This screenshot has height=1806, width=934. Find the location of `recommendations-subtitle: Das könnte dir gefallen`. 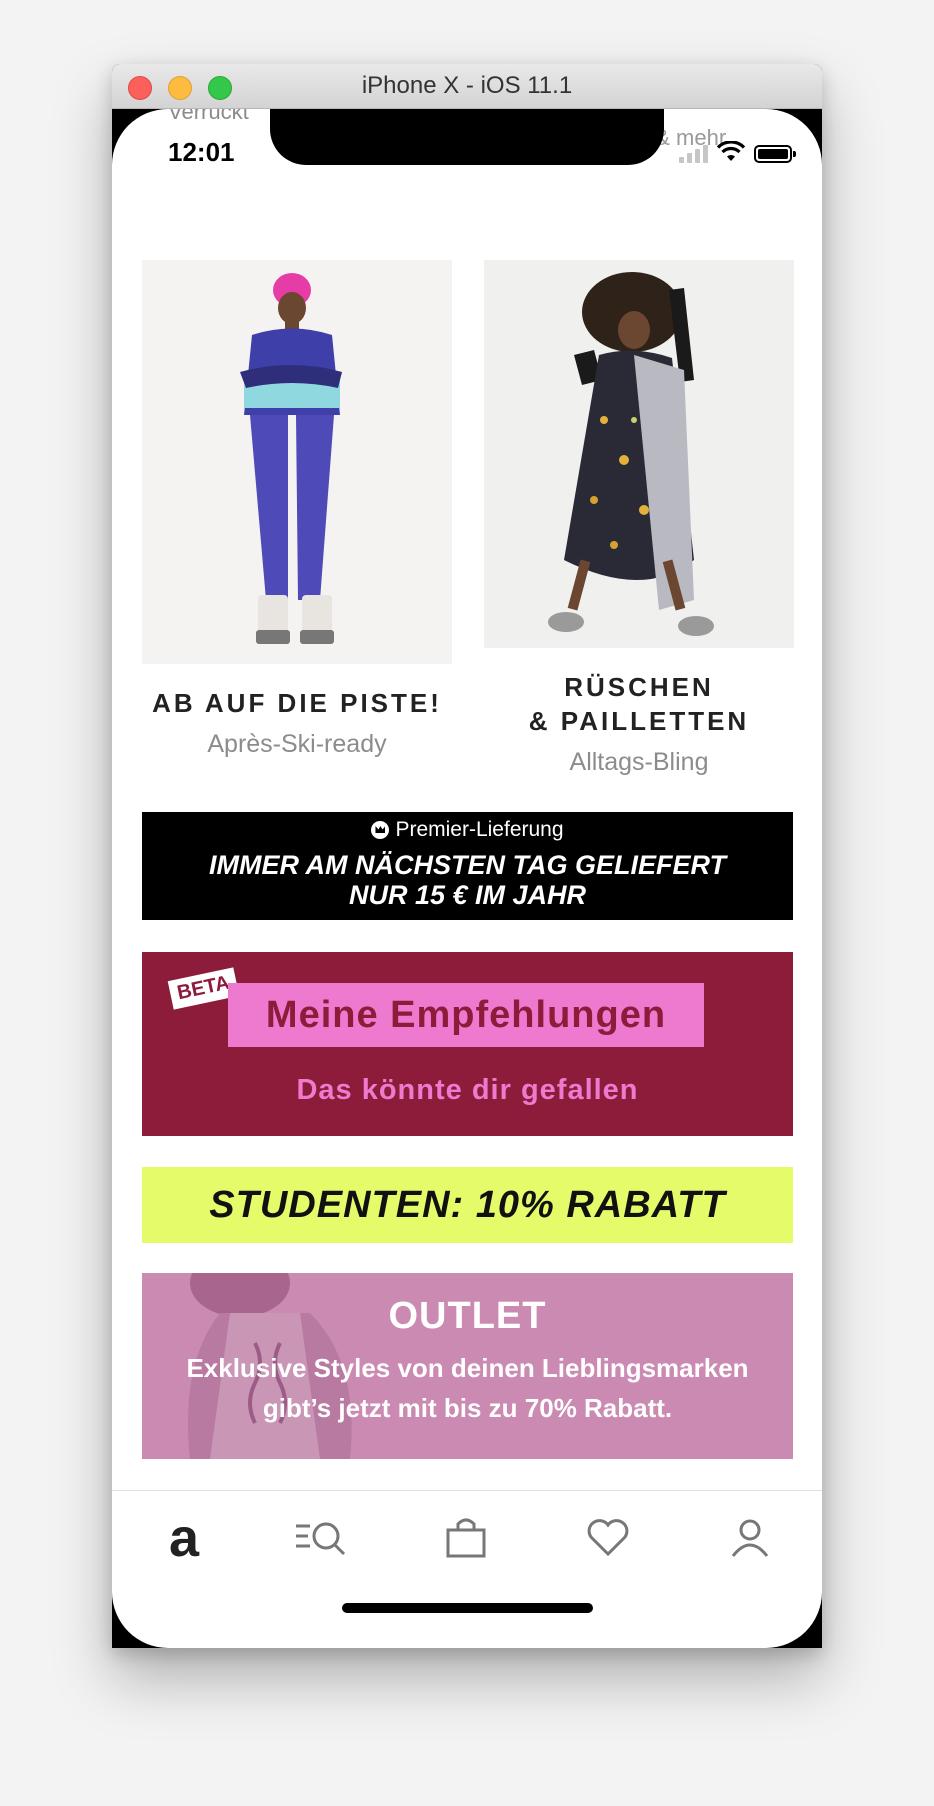

recommendations-subtitle: Das könnte dir gefallen is located at coordinates (467, 1090).